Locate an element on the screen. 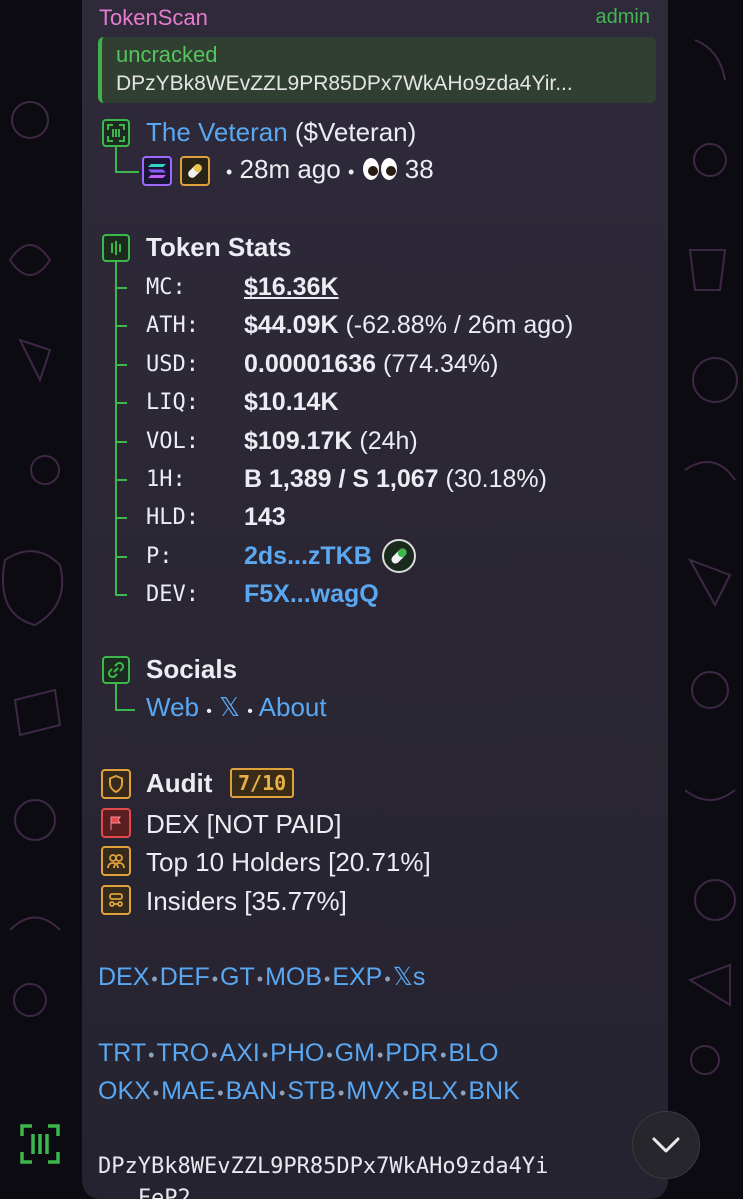  link-blx: BLX is located at coordinates (434, 1091).